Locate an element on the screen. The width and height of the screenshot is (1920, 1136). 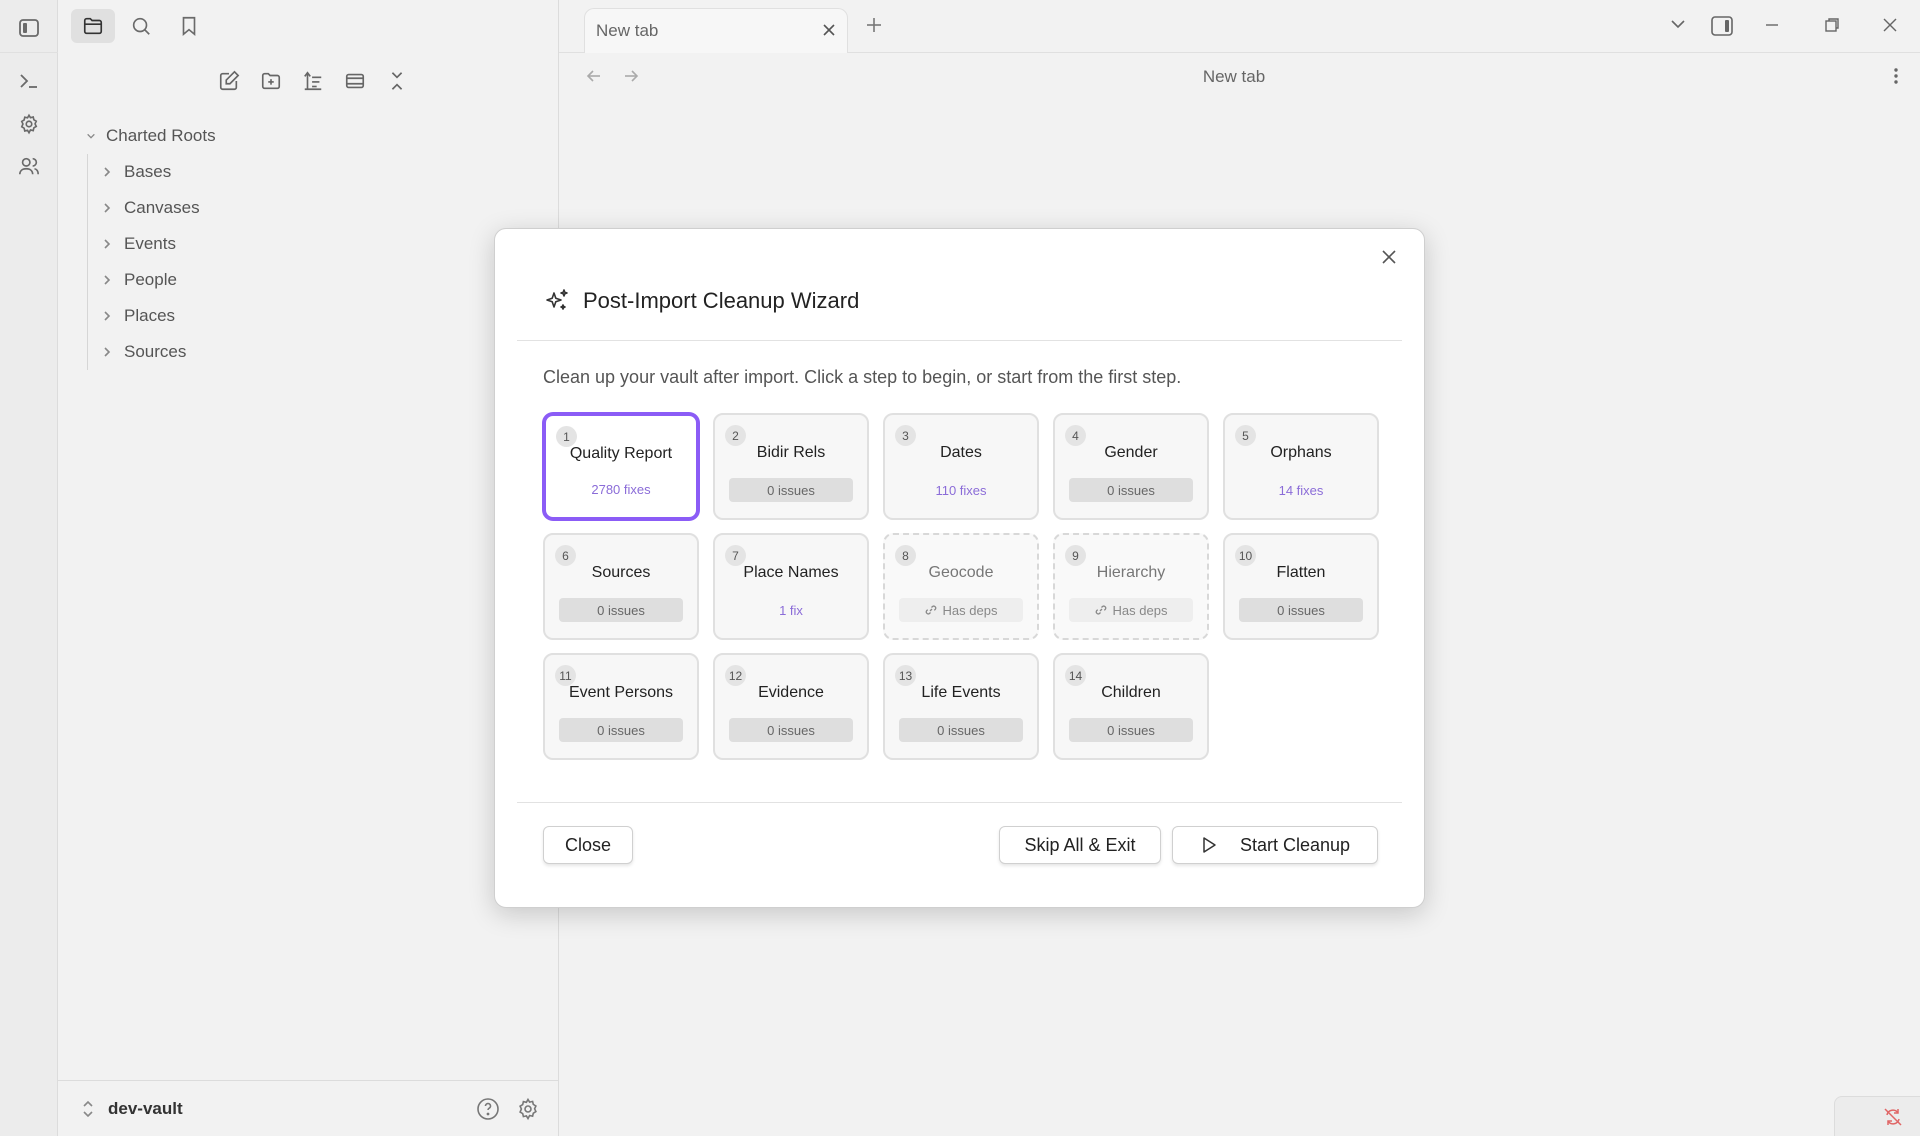
step-card-quality-report: 1 Quality Report 2780 fixes is located at coordinates (621, 466).